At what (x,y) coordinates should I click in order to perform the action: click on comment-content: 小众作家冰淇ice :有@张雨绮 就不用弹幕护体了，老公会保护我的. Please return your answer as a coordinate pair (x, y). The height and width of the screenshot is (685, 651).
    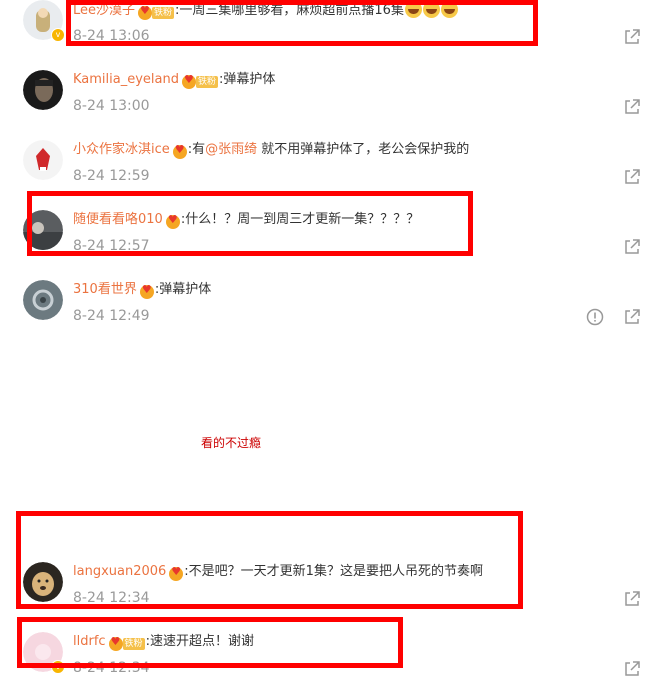
    Looking at the image, I should click on (271, 150).